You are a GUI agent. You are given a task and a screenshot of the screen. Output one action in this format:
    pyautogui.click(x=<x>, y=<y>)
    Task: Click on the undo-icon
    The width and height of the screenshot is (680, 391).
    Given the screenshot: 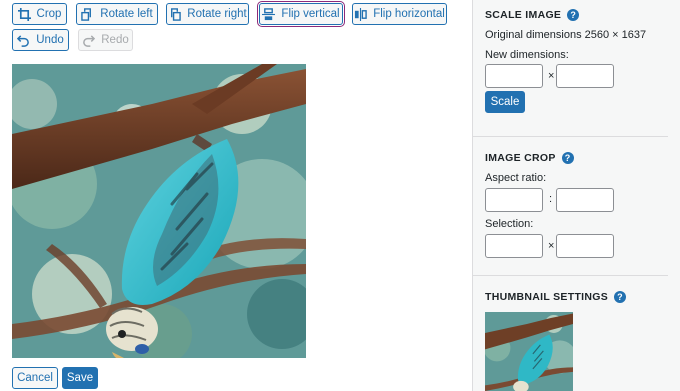 What is the action you would take?
    pyautogui.click(x=23, y=40)
    